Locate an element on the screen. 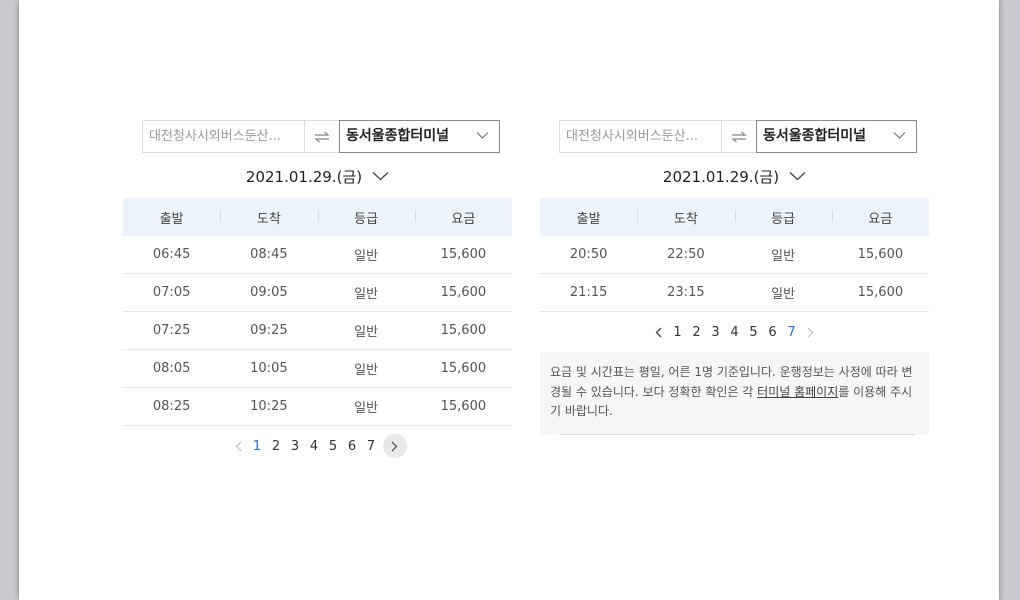  cell-arrival: 08:45 is located at coordinates (269, 254).